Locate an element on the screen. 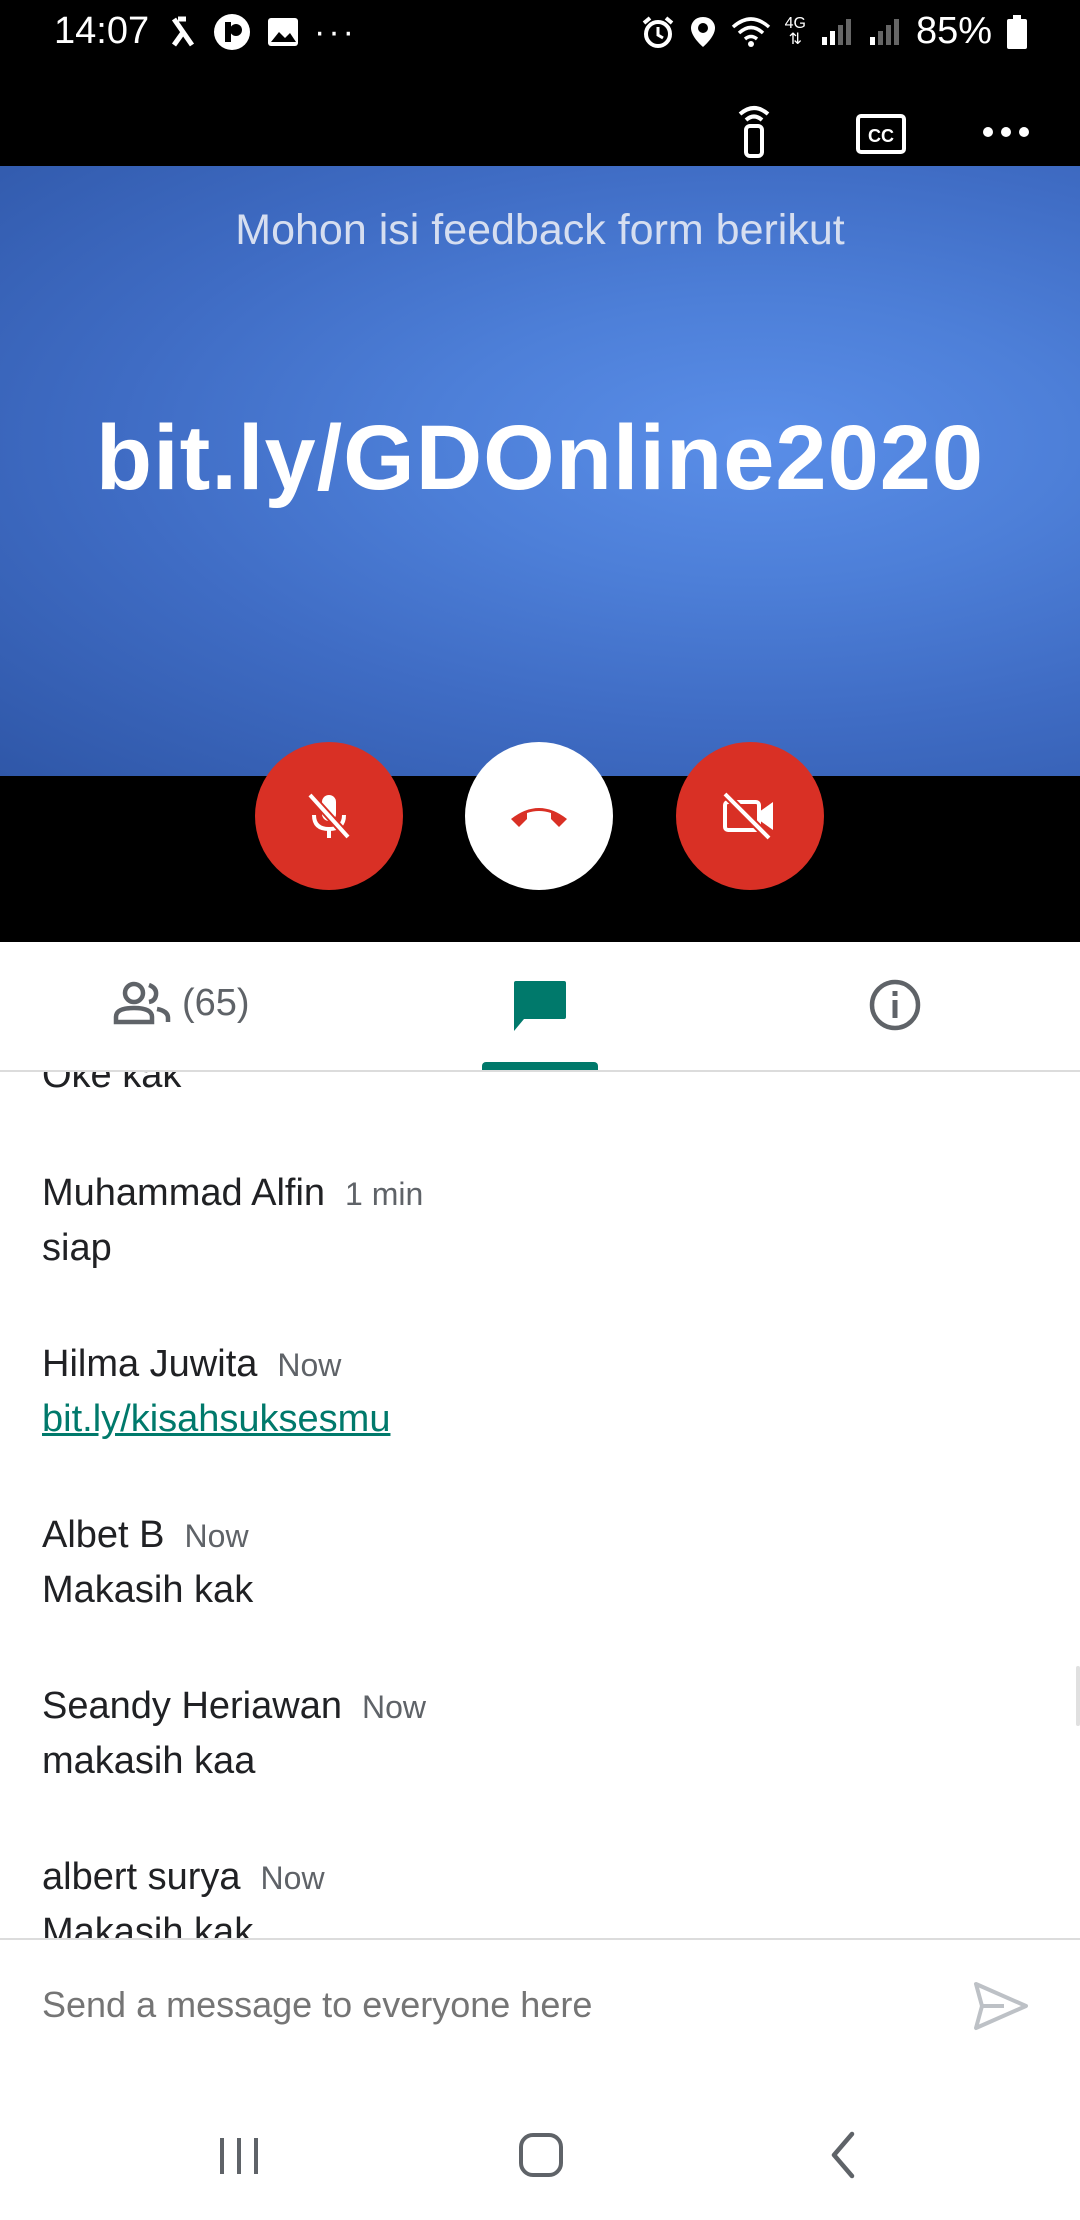  mic-off-icon is located at coordinates (329, 816).